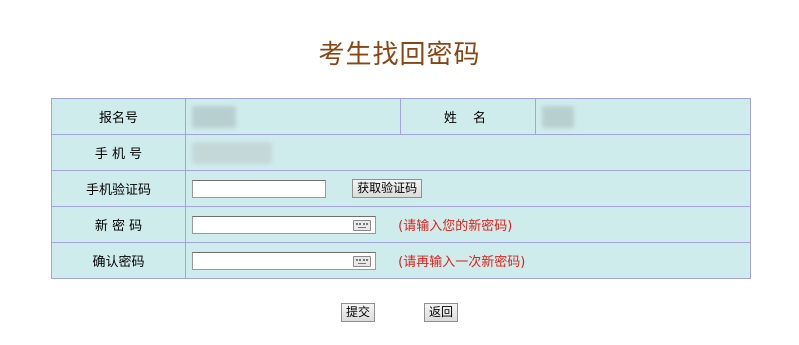 The width and height of the screenshot is (799, 345). Describe the element at coordinates (118, 116) in the screenshot. I see `reg-no-label: 报名号` at that location.